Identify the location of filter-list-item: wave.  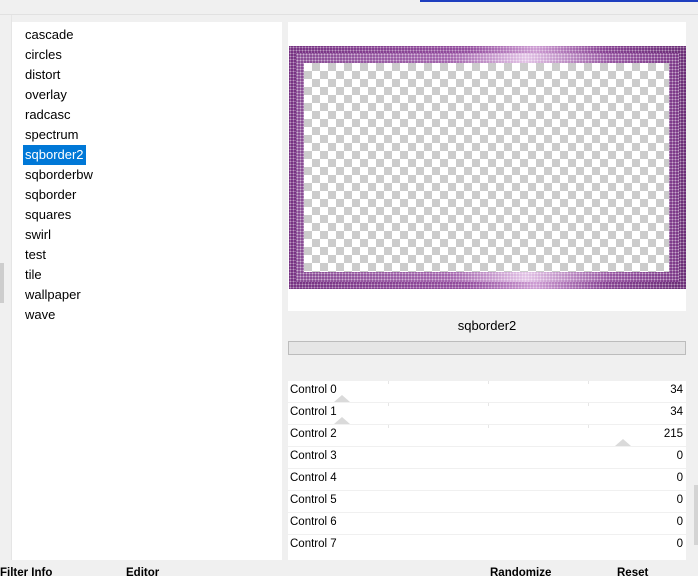
(40, 315).